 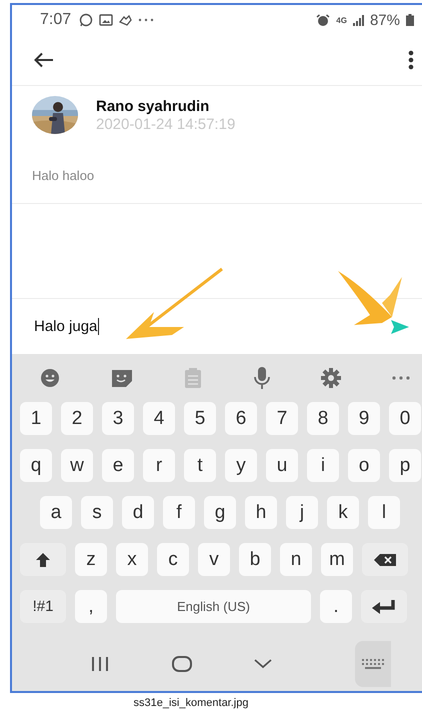 I want to click on keyboard-key: 3, so click(x=118, y=418).